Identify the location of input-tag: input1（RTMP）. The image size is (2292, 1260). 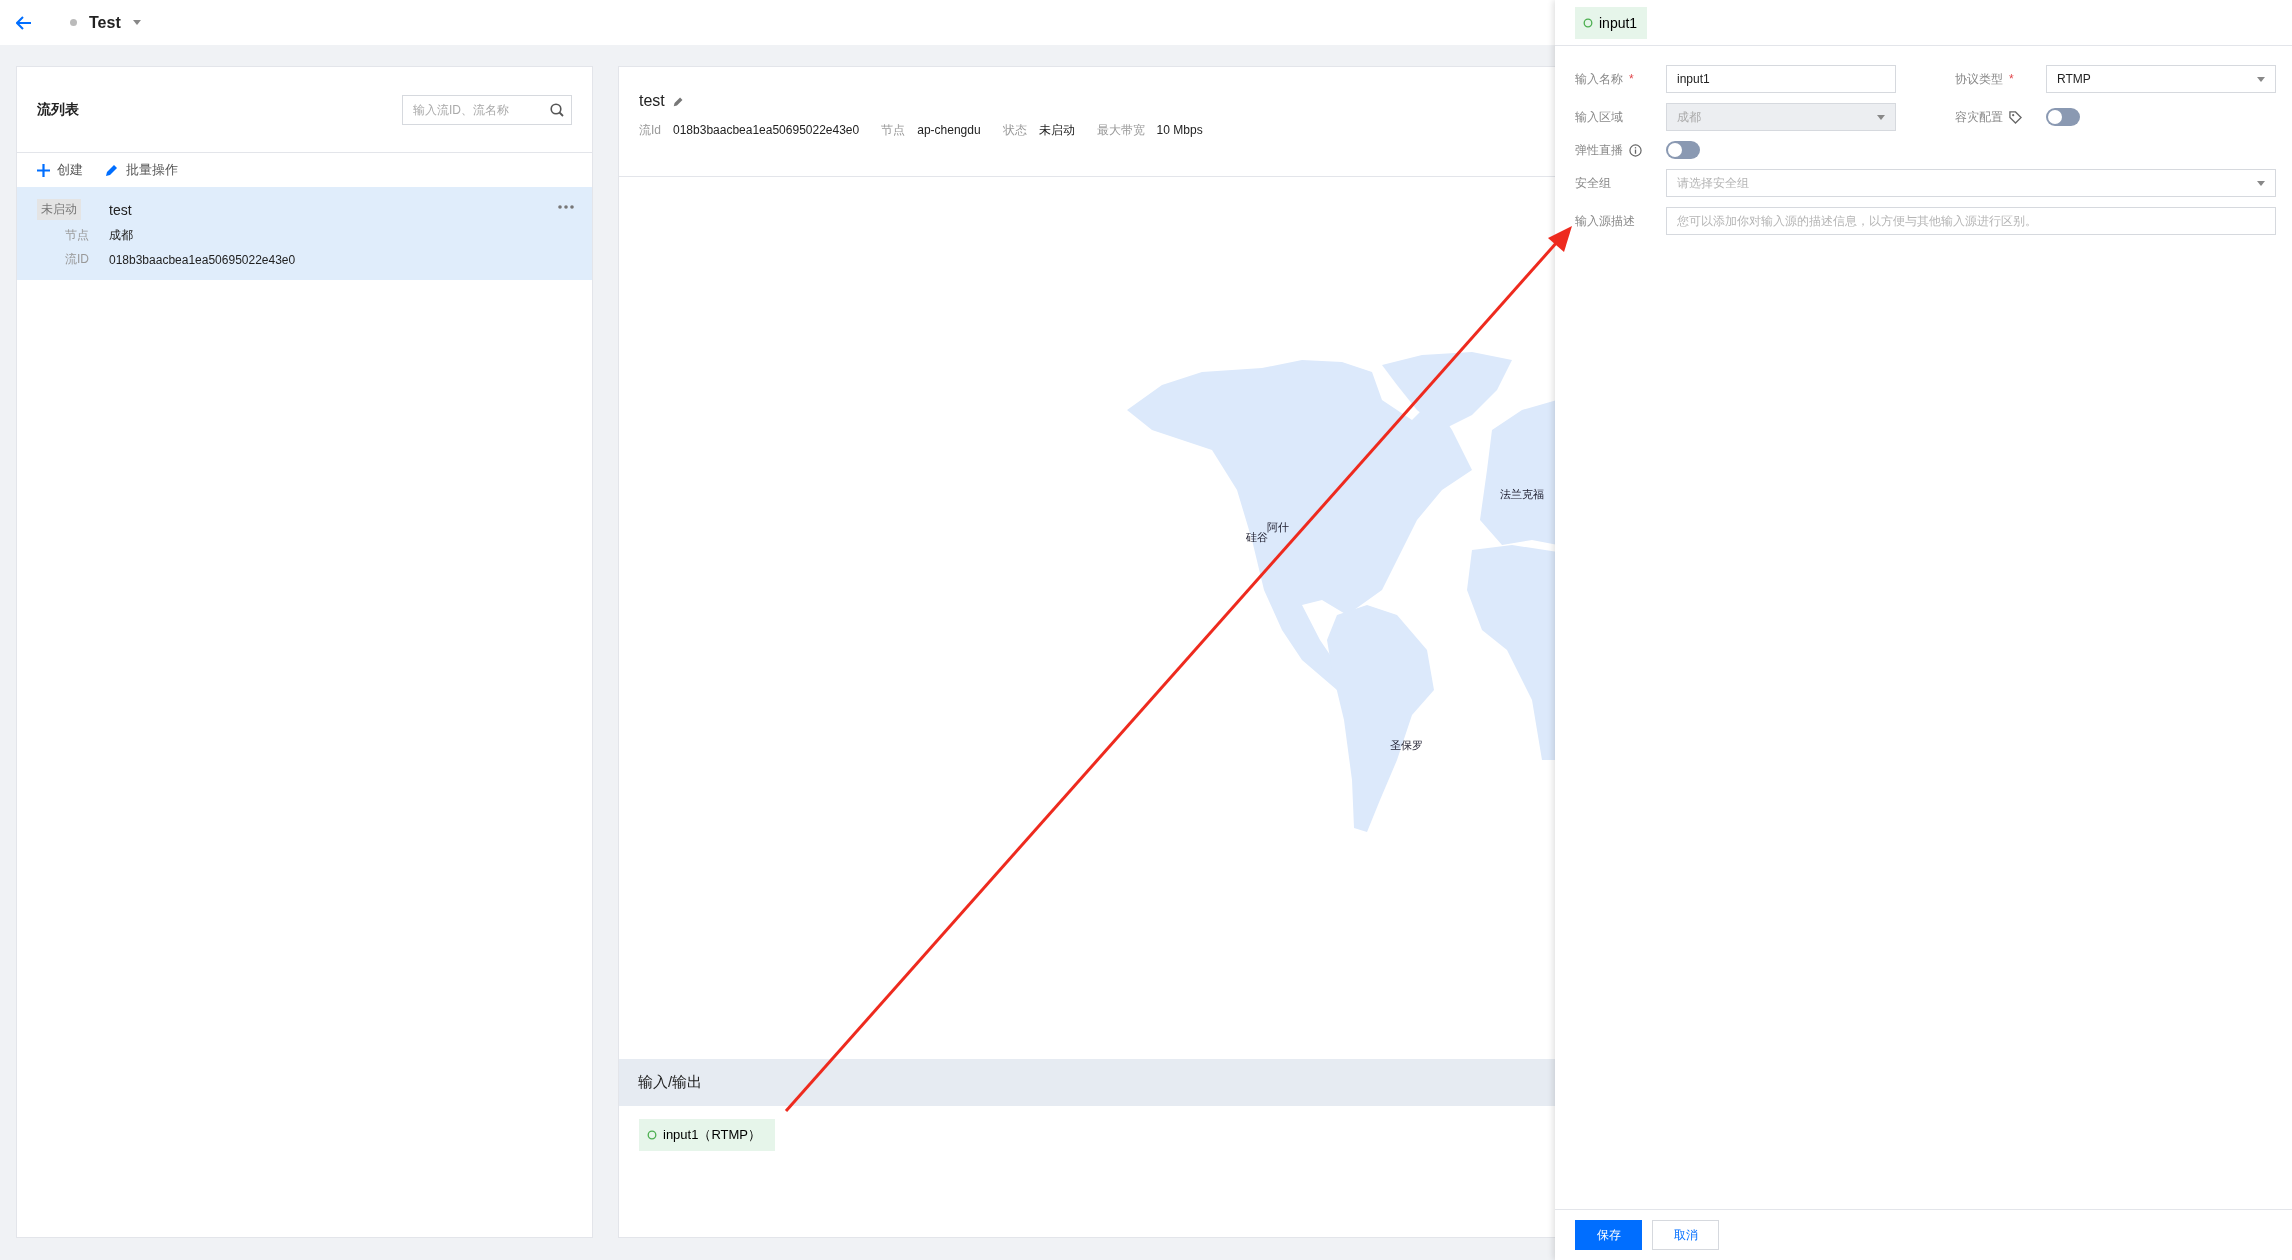
(707, 1135).